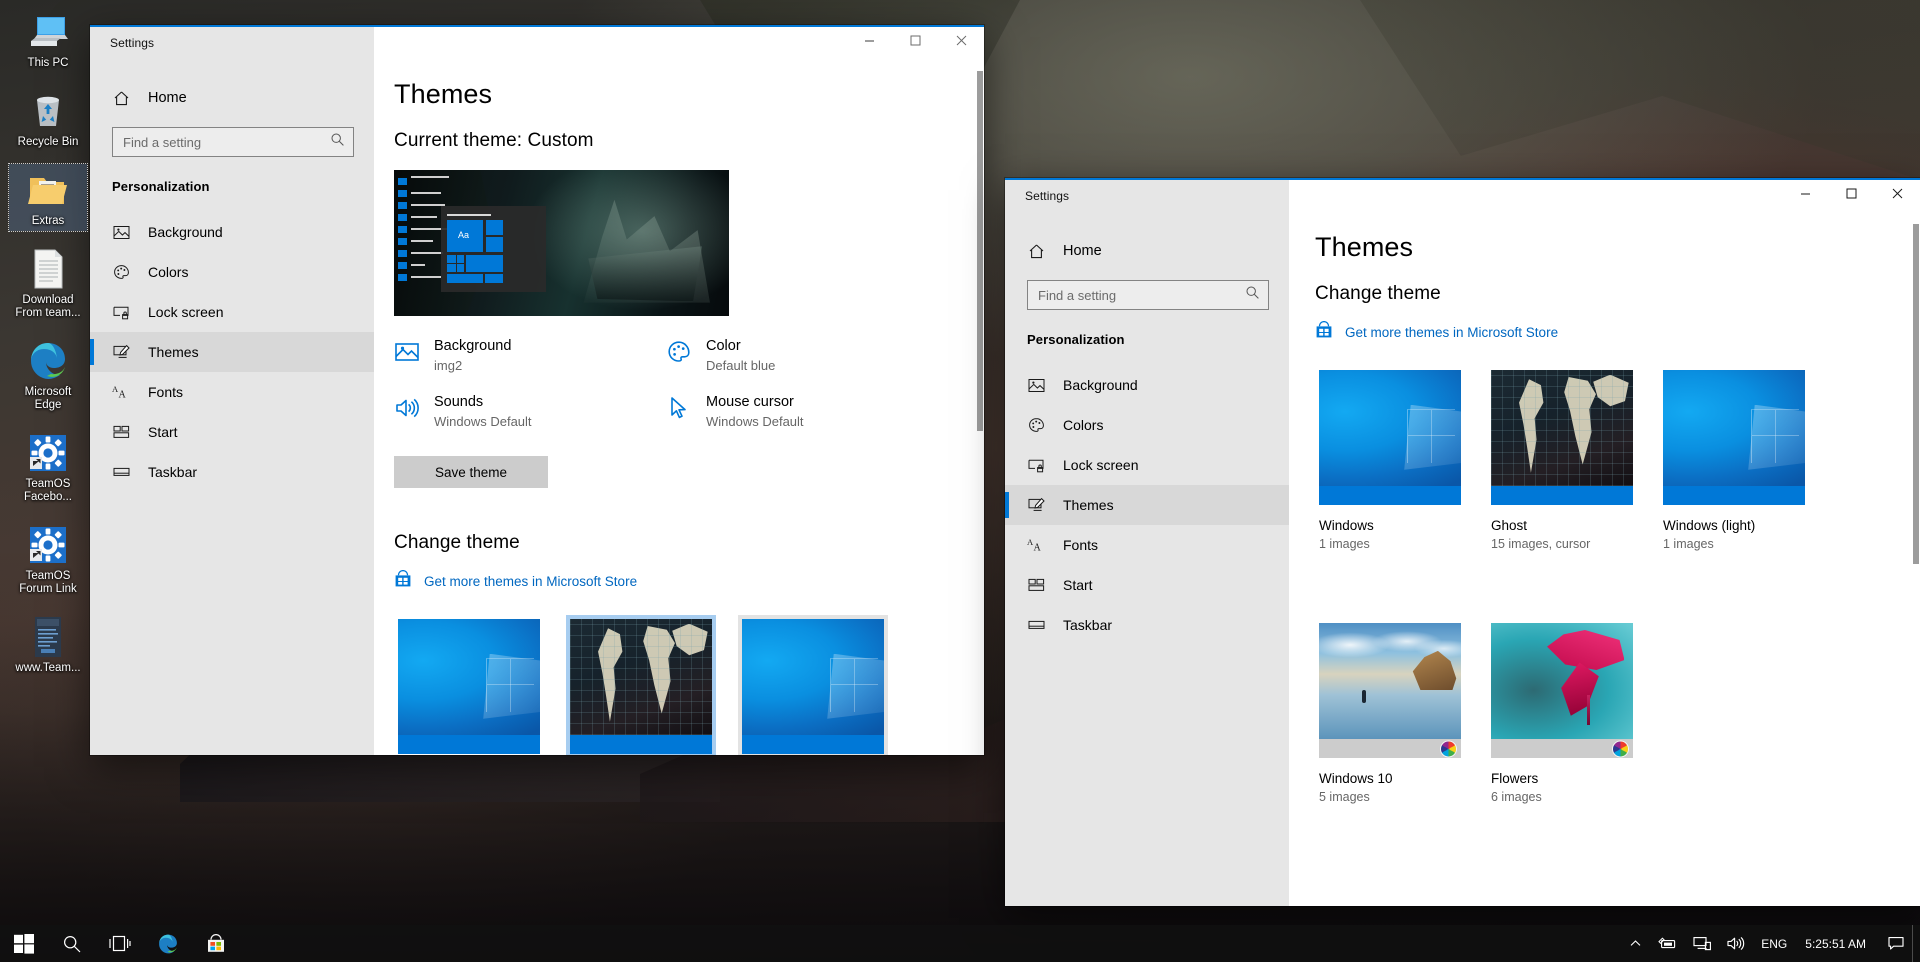  What do you see at coordinates (1390, 711) in the screenshot?
I see `theme-tile: Windows 10 5 images` at bounding box center [1390, 711].